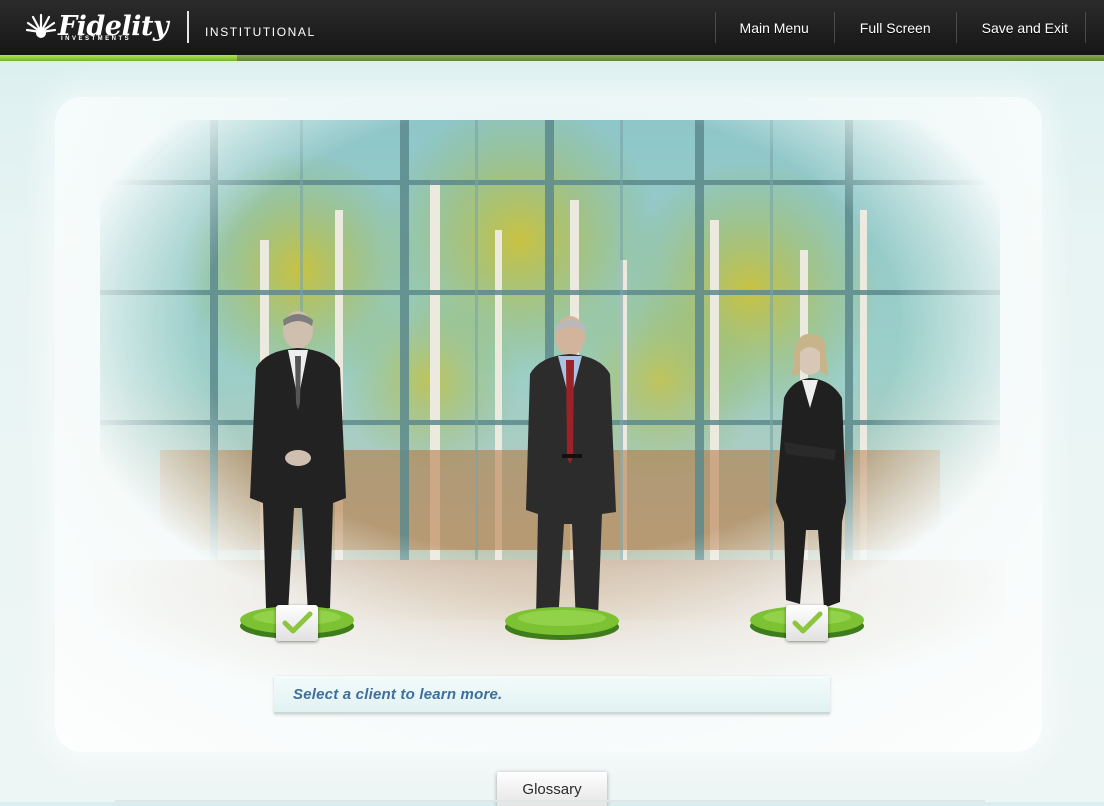 The height and width of the screenshot is (806, 1104). Describe the element at coordinates (96, 39) in the screenshot. I see `brand-sub: INVESTMENTS` at that location.